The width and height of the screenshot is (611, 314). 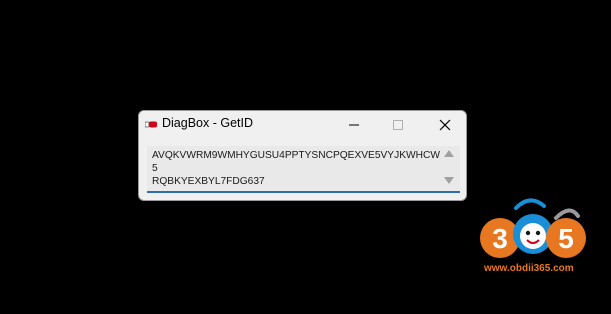 I want to click on scroll-up-arrow-icon, so click(x=449, y=153).